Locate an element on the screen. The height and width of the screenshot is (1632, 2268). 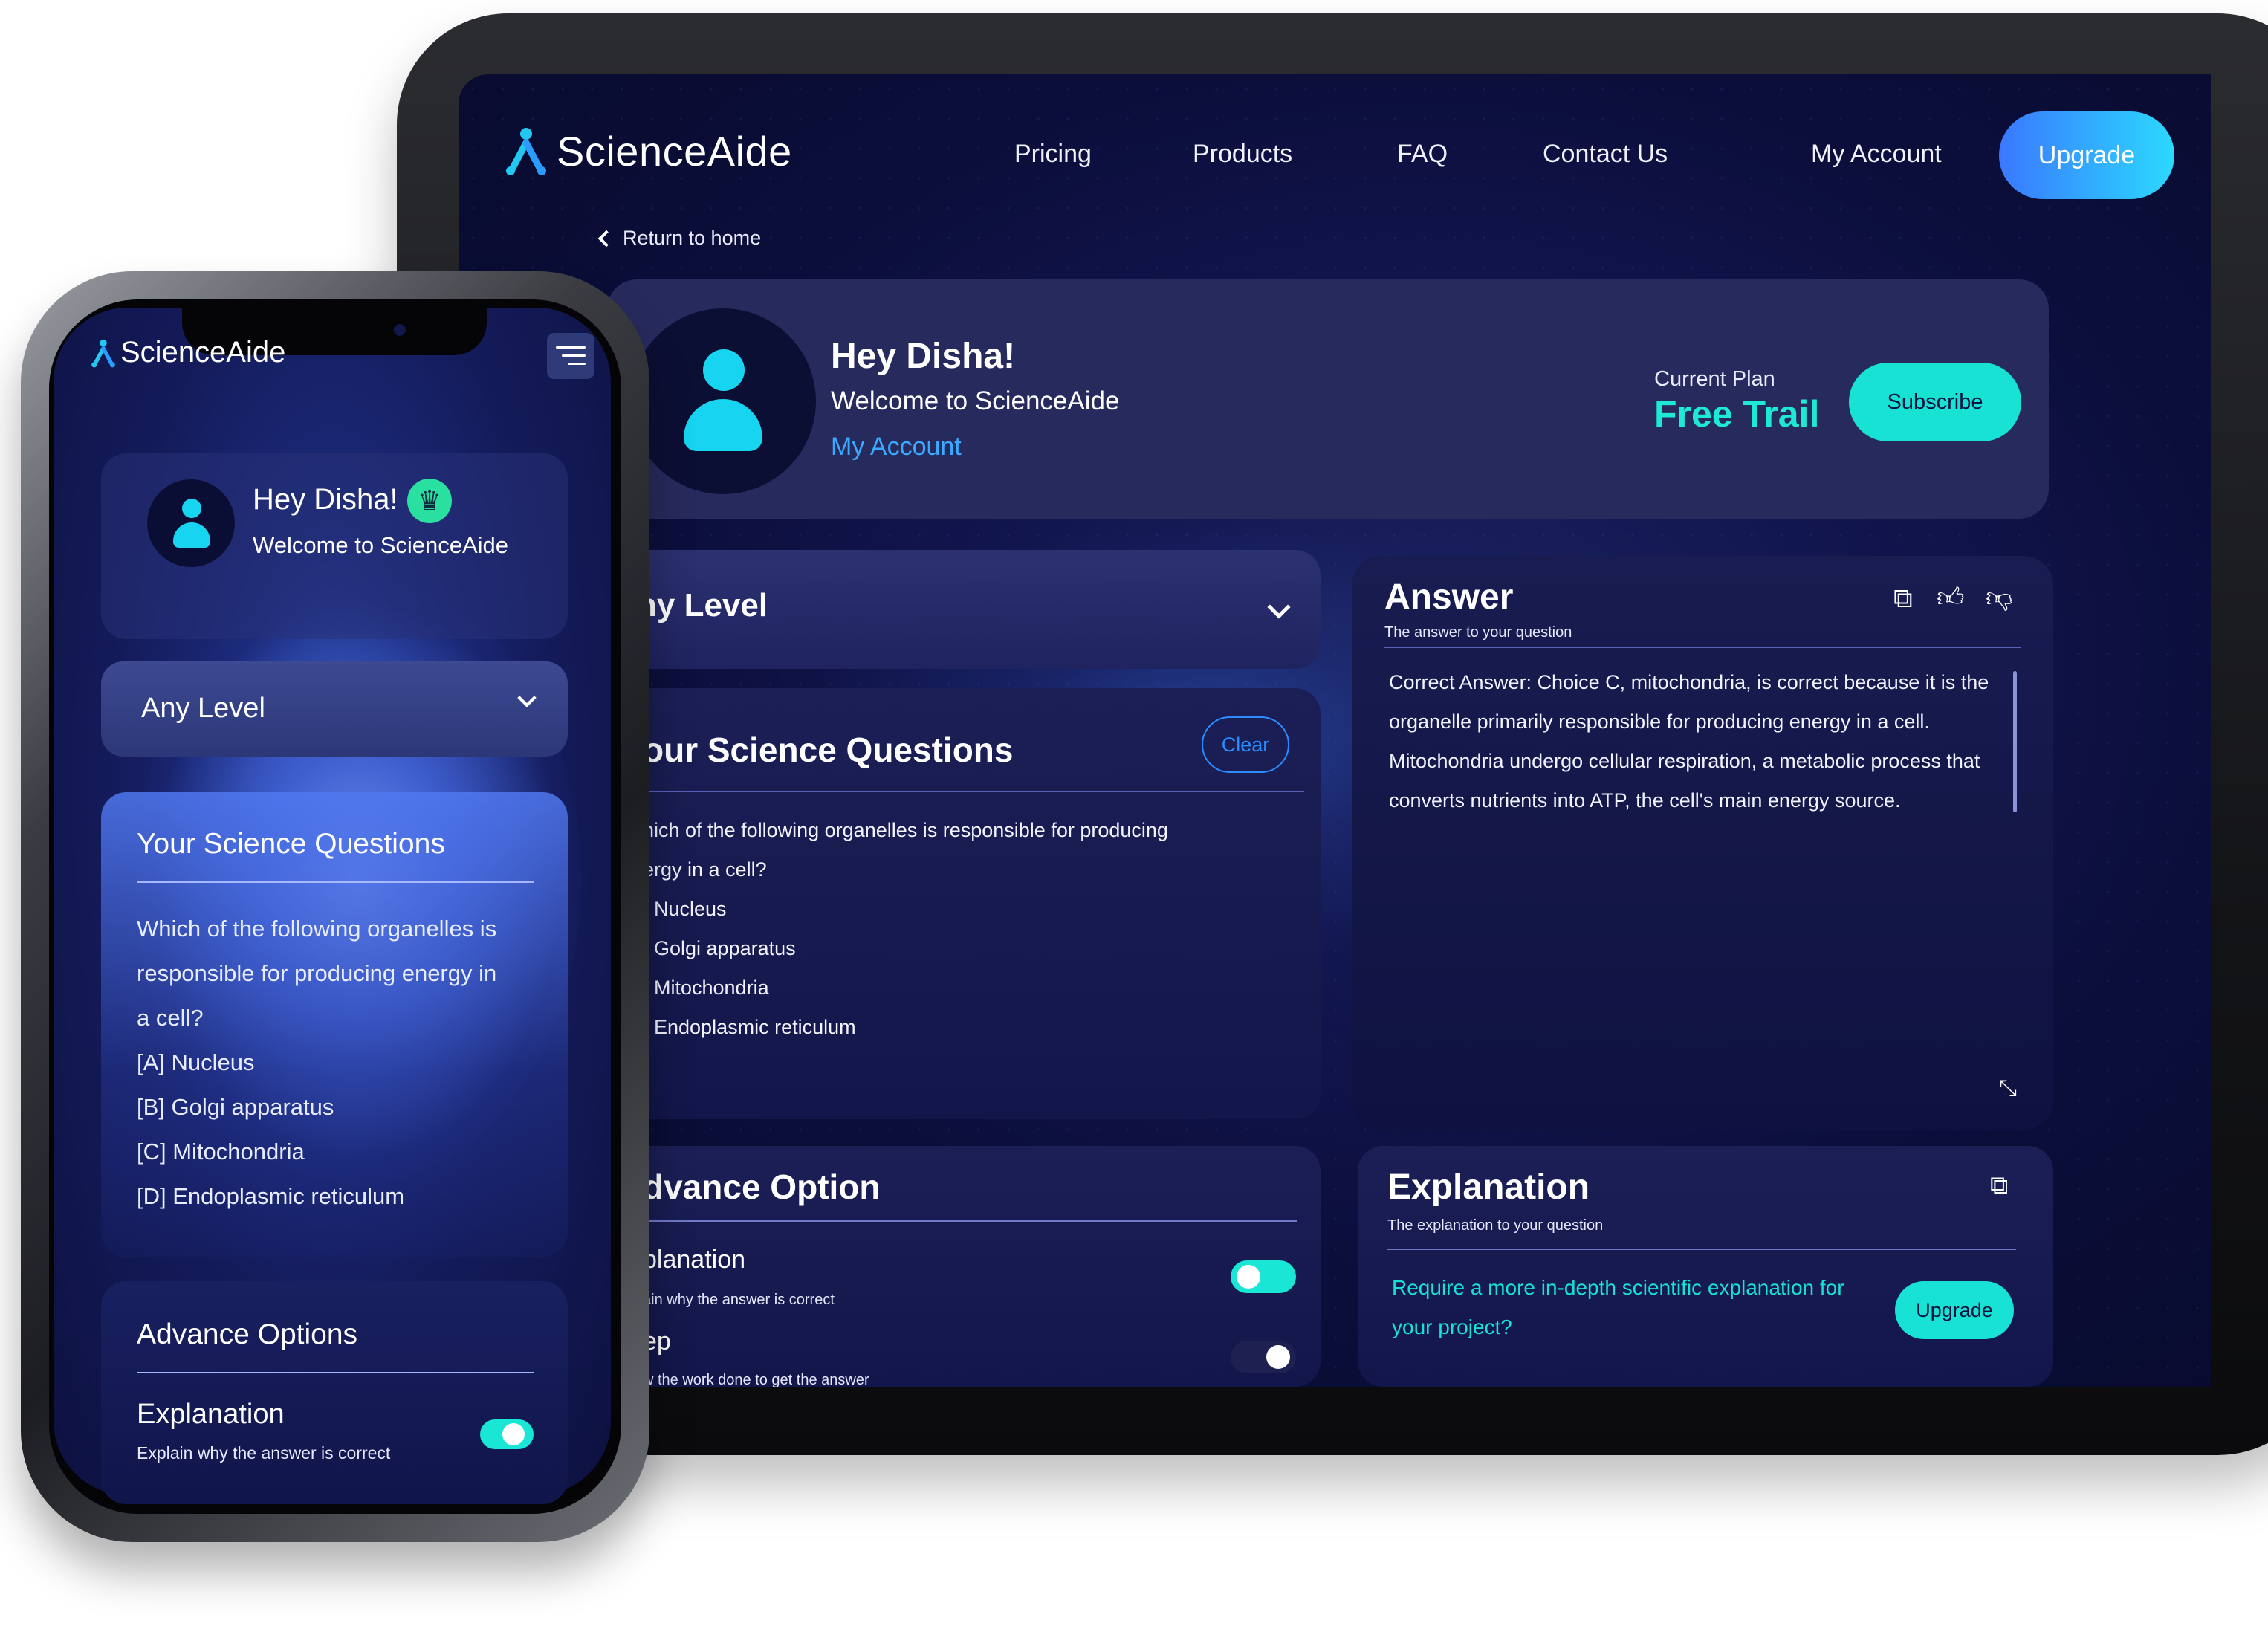
return-home-link: Return to home is located at coordinates (679, 239).